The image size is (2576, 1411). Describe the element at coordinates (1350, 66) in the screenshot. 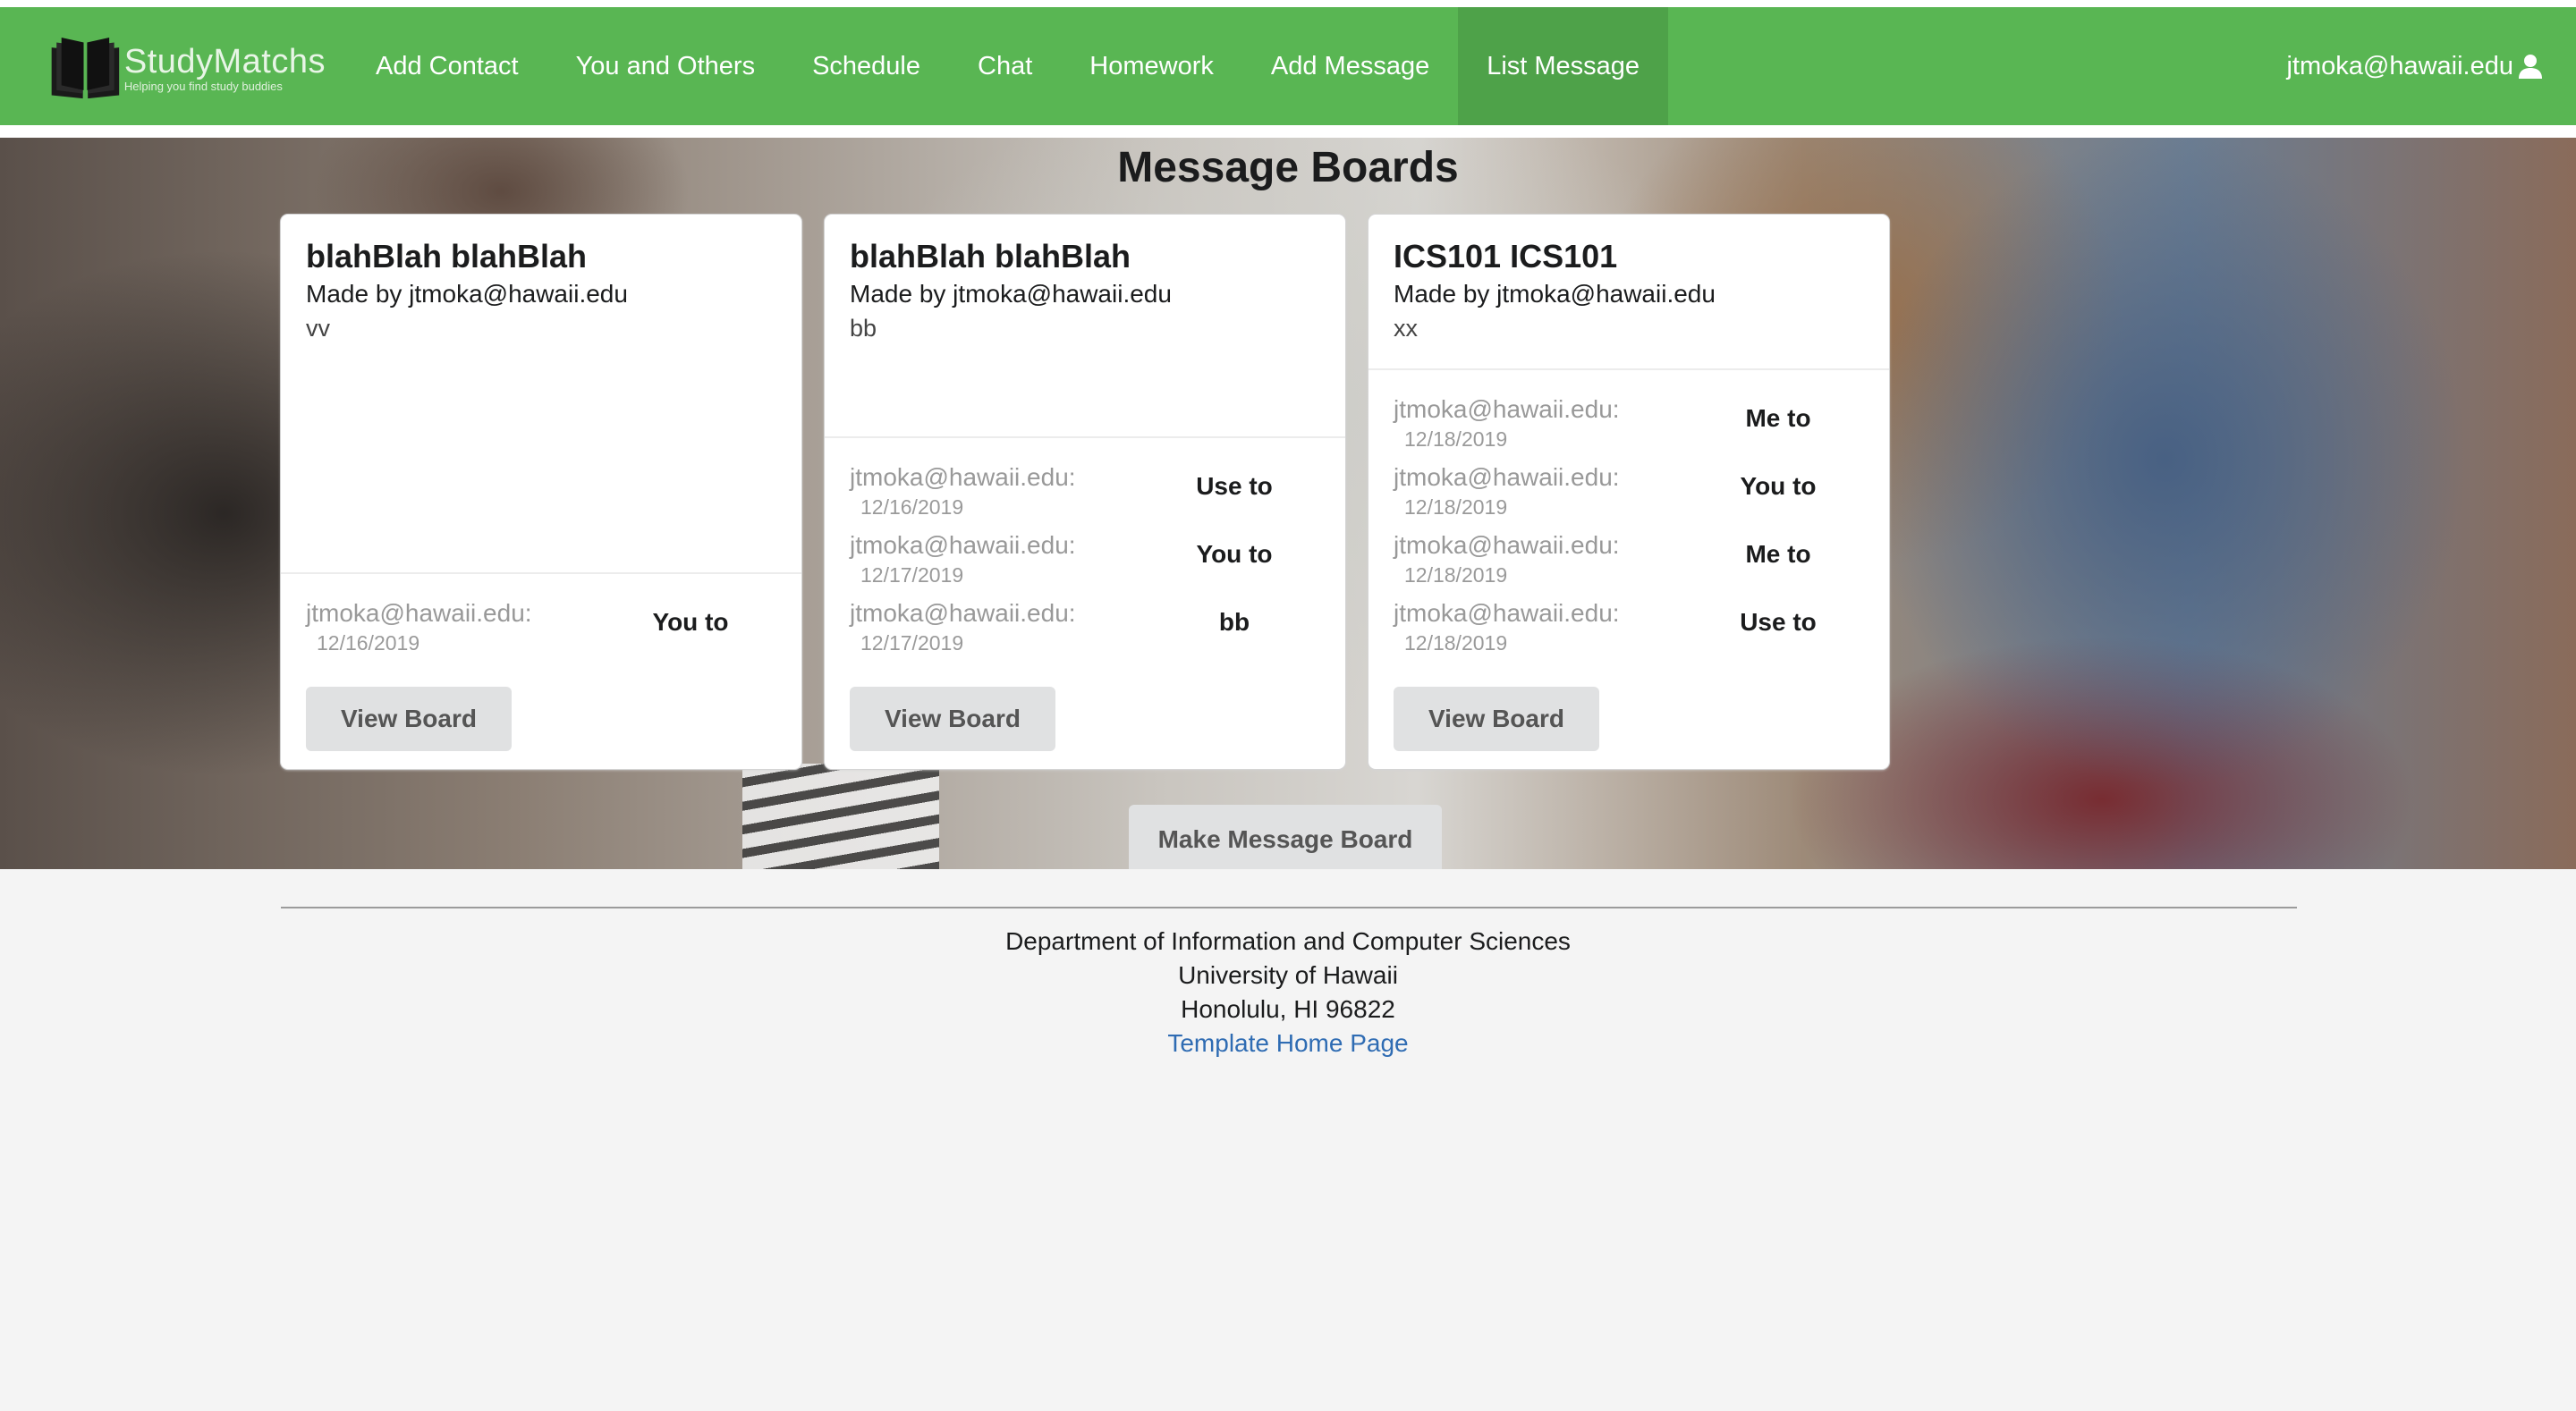

I see `nav-item-add-message: Add Message` at that location.